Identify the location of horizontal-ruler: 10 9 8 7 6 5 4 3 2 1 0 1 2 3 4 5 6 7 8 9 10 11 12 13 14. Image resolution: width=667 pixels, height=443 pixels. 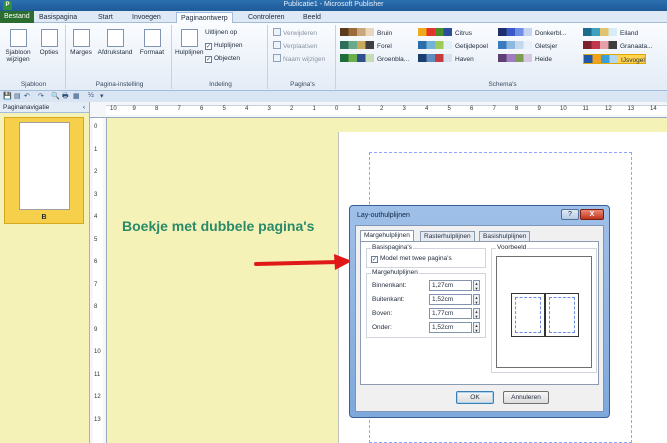
(378, 110).